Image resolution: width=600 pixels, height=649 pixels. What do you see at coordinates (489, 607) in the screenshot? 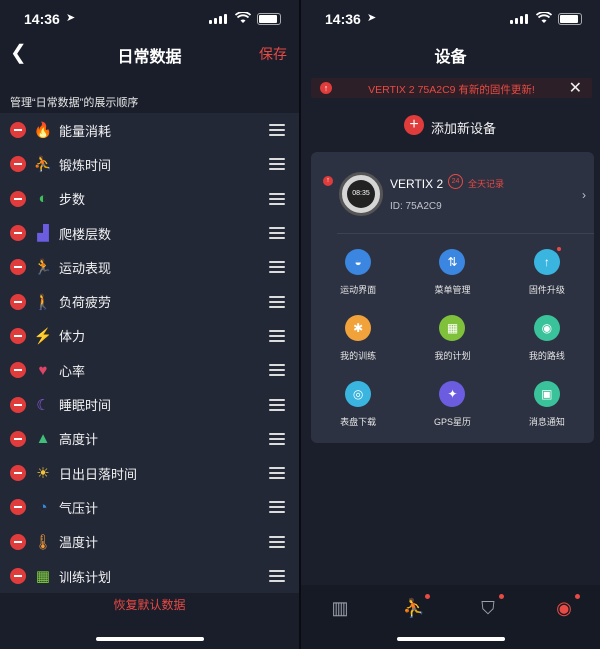
I see `shield-icon: ⛉` at bounding box center [489, 607].